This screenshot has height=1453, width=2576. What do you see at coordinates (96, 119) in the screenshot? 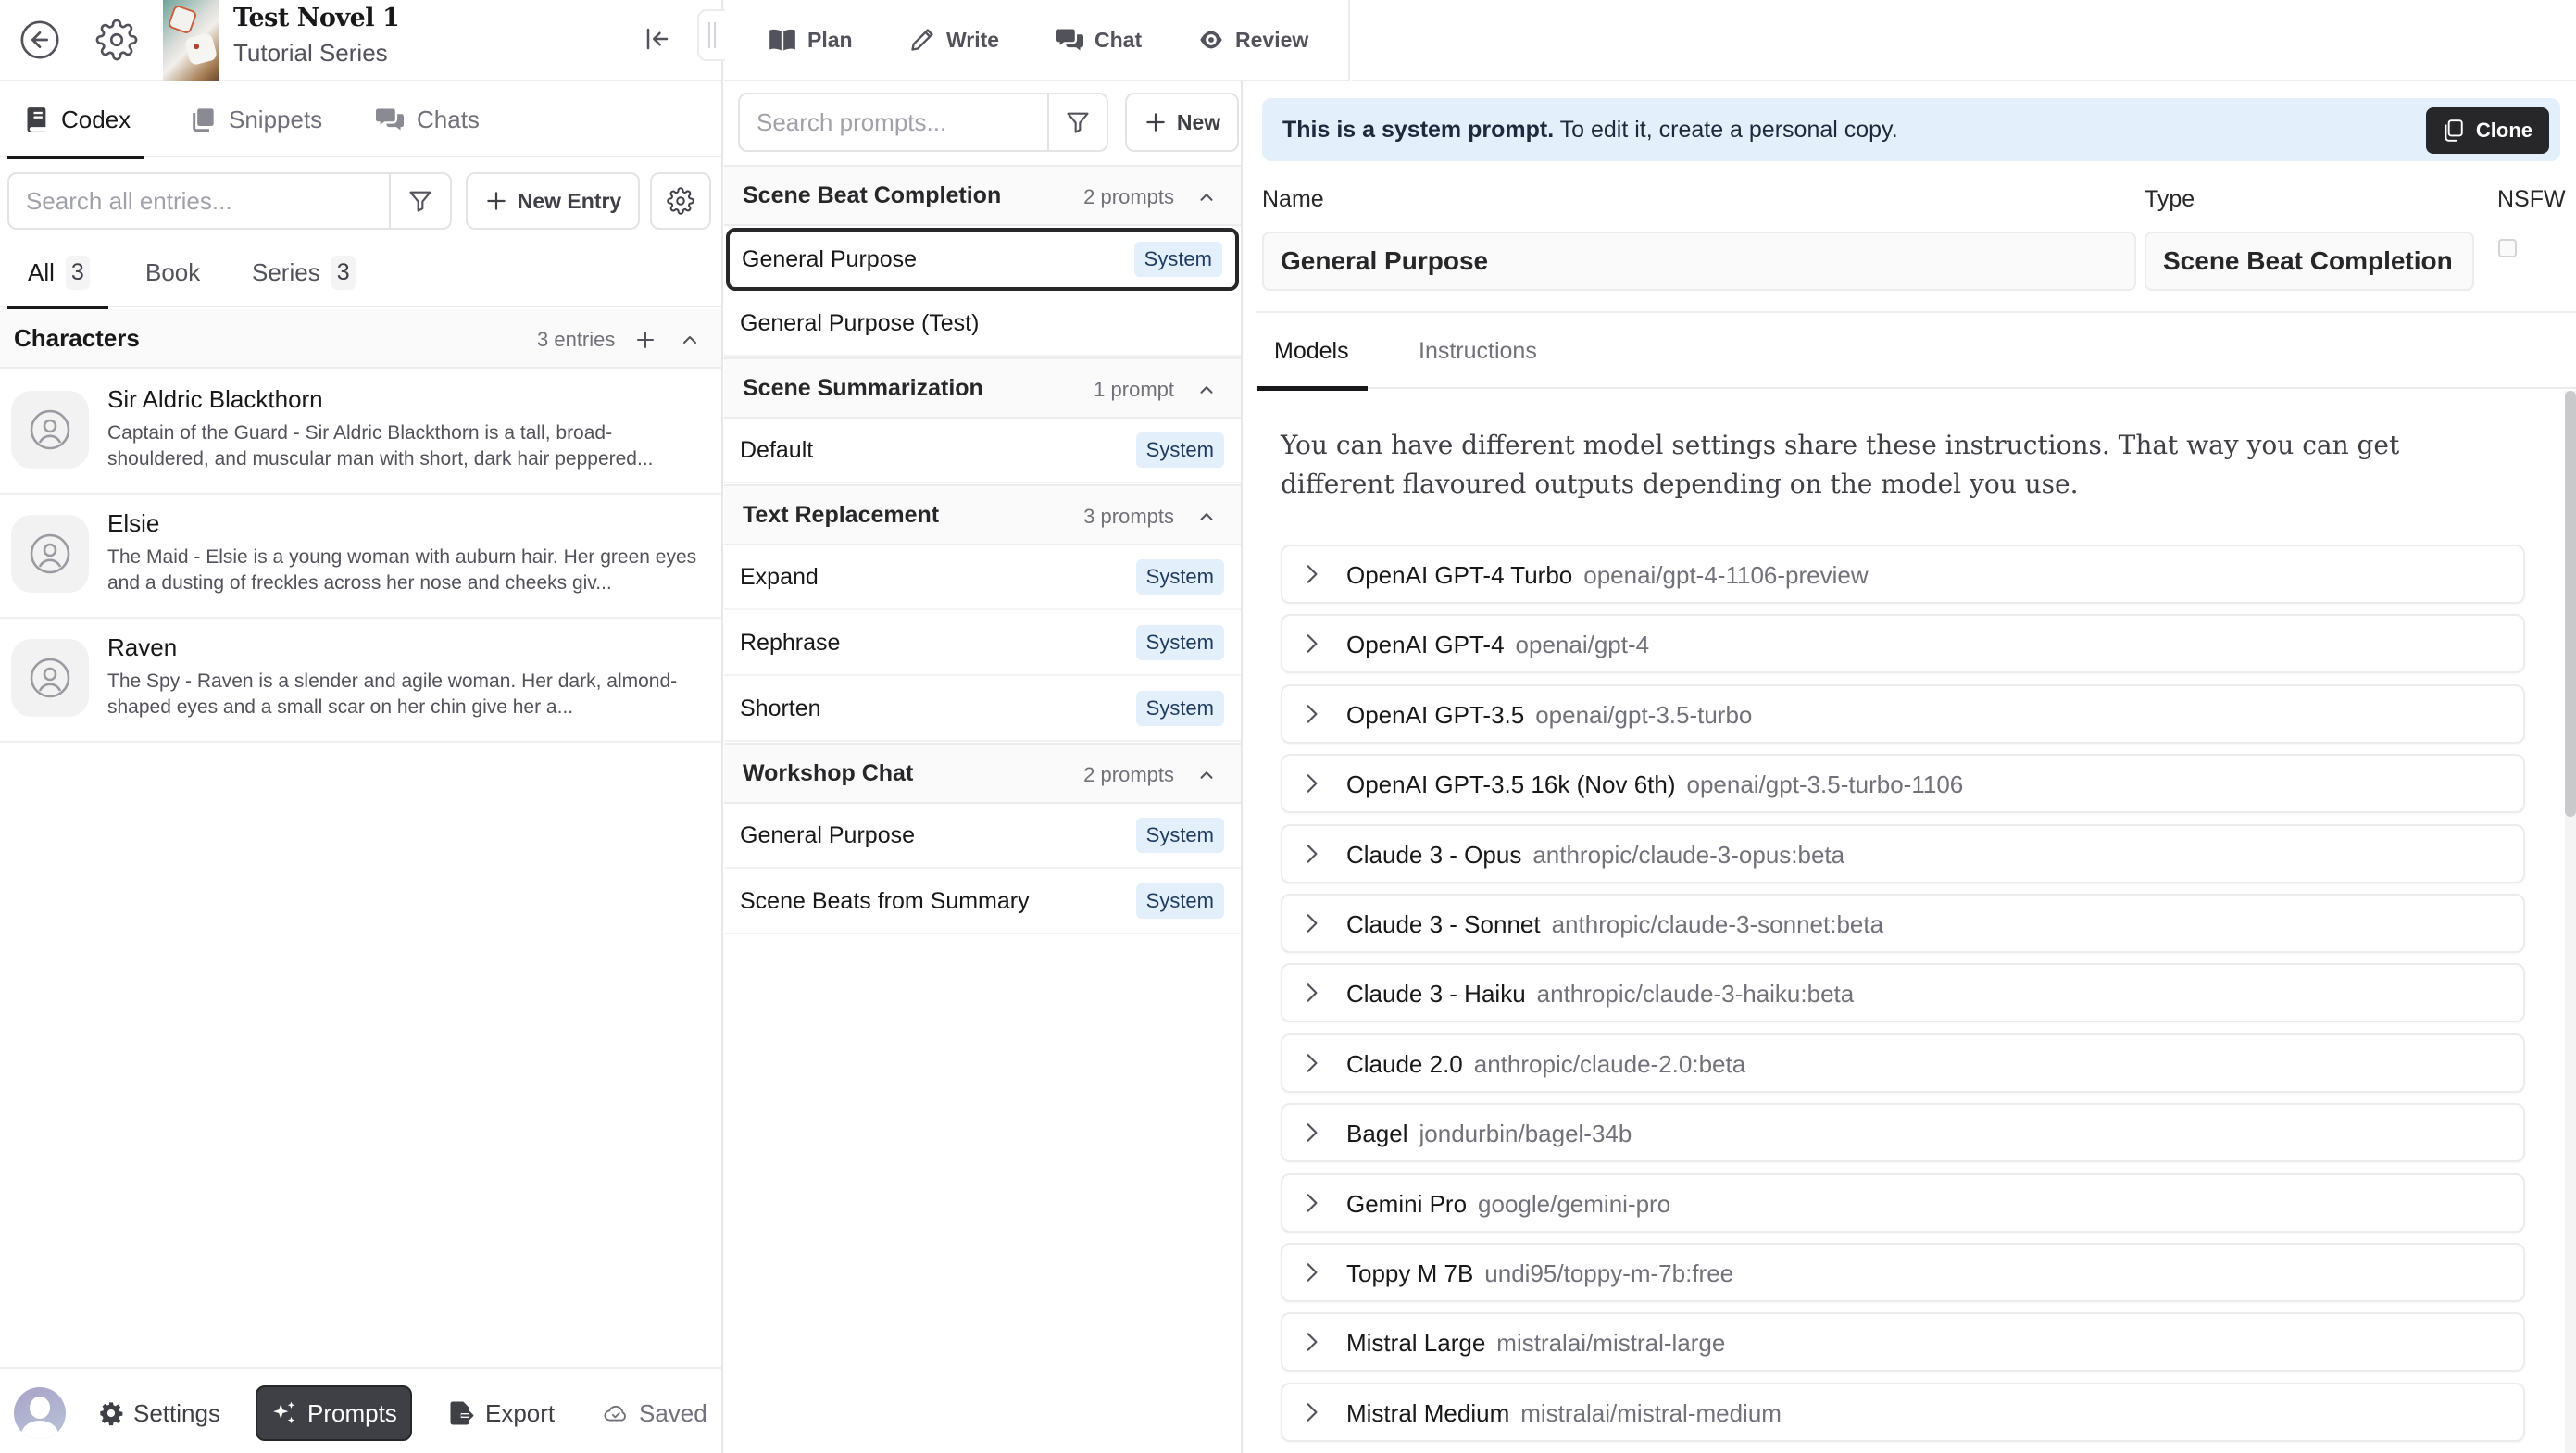
I see `tab-codex-label: Codex` at bounding box center [96, 119].